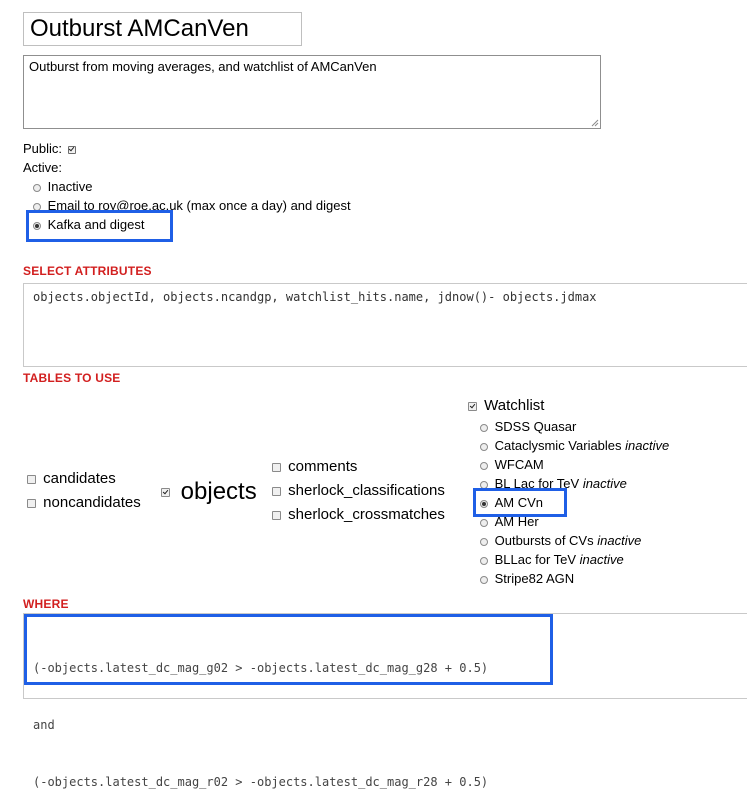 The image size is (747, 811). I want to click on comments-checkbox, so click(276, 467).